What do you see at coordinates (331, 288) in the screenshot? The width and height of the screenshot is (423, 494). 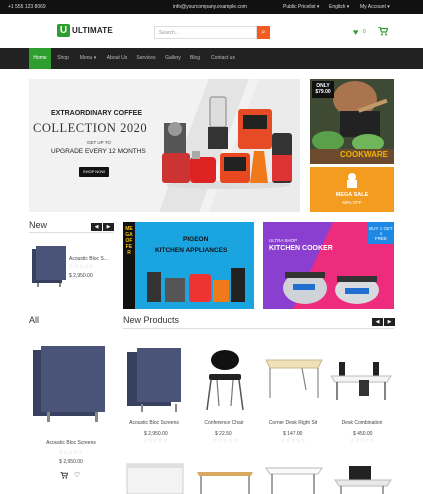 I see `pressure-cooker-image` at bounding box center [331, 288].